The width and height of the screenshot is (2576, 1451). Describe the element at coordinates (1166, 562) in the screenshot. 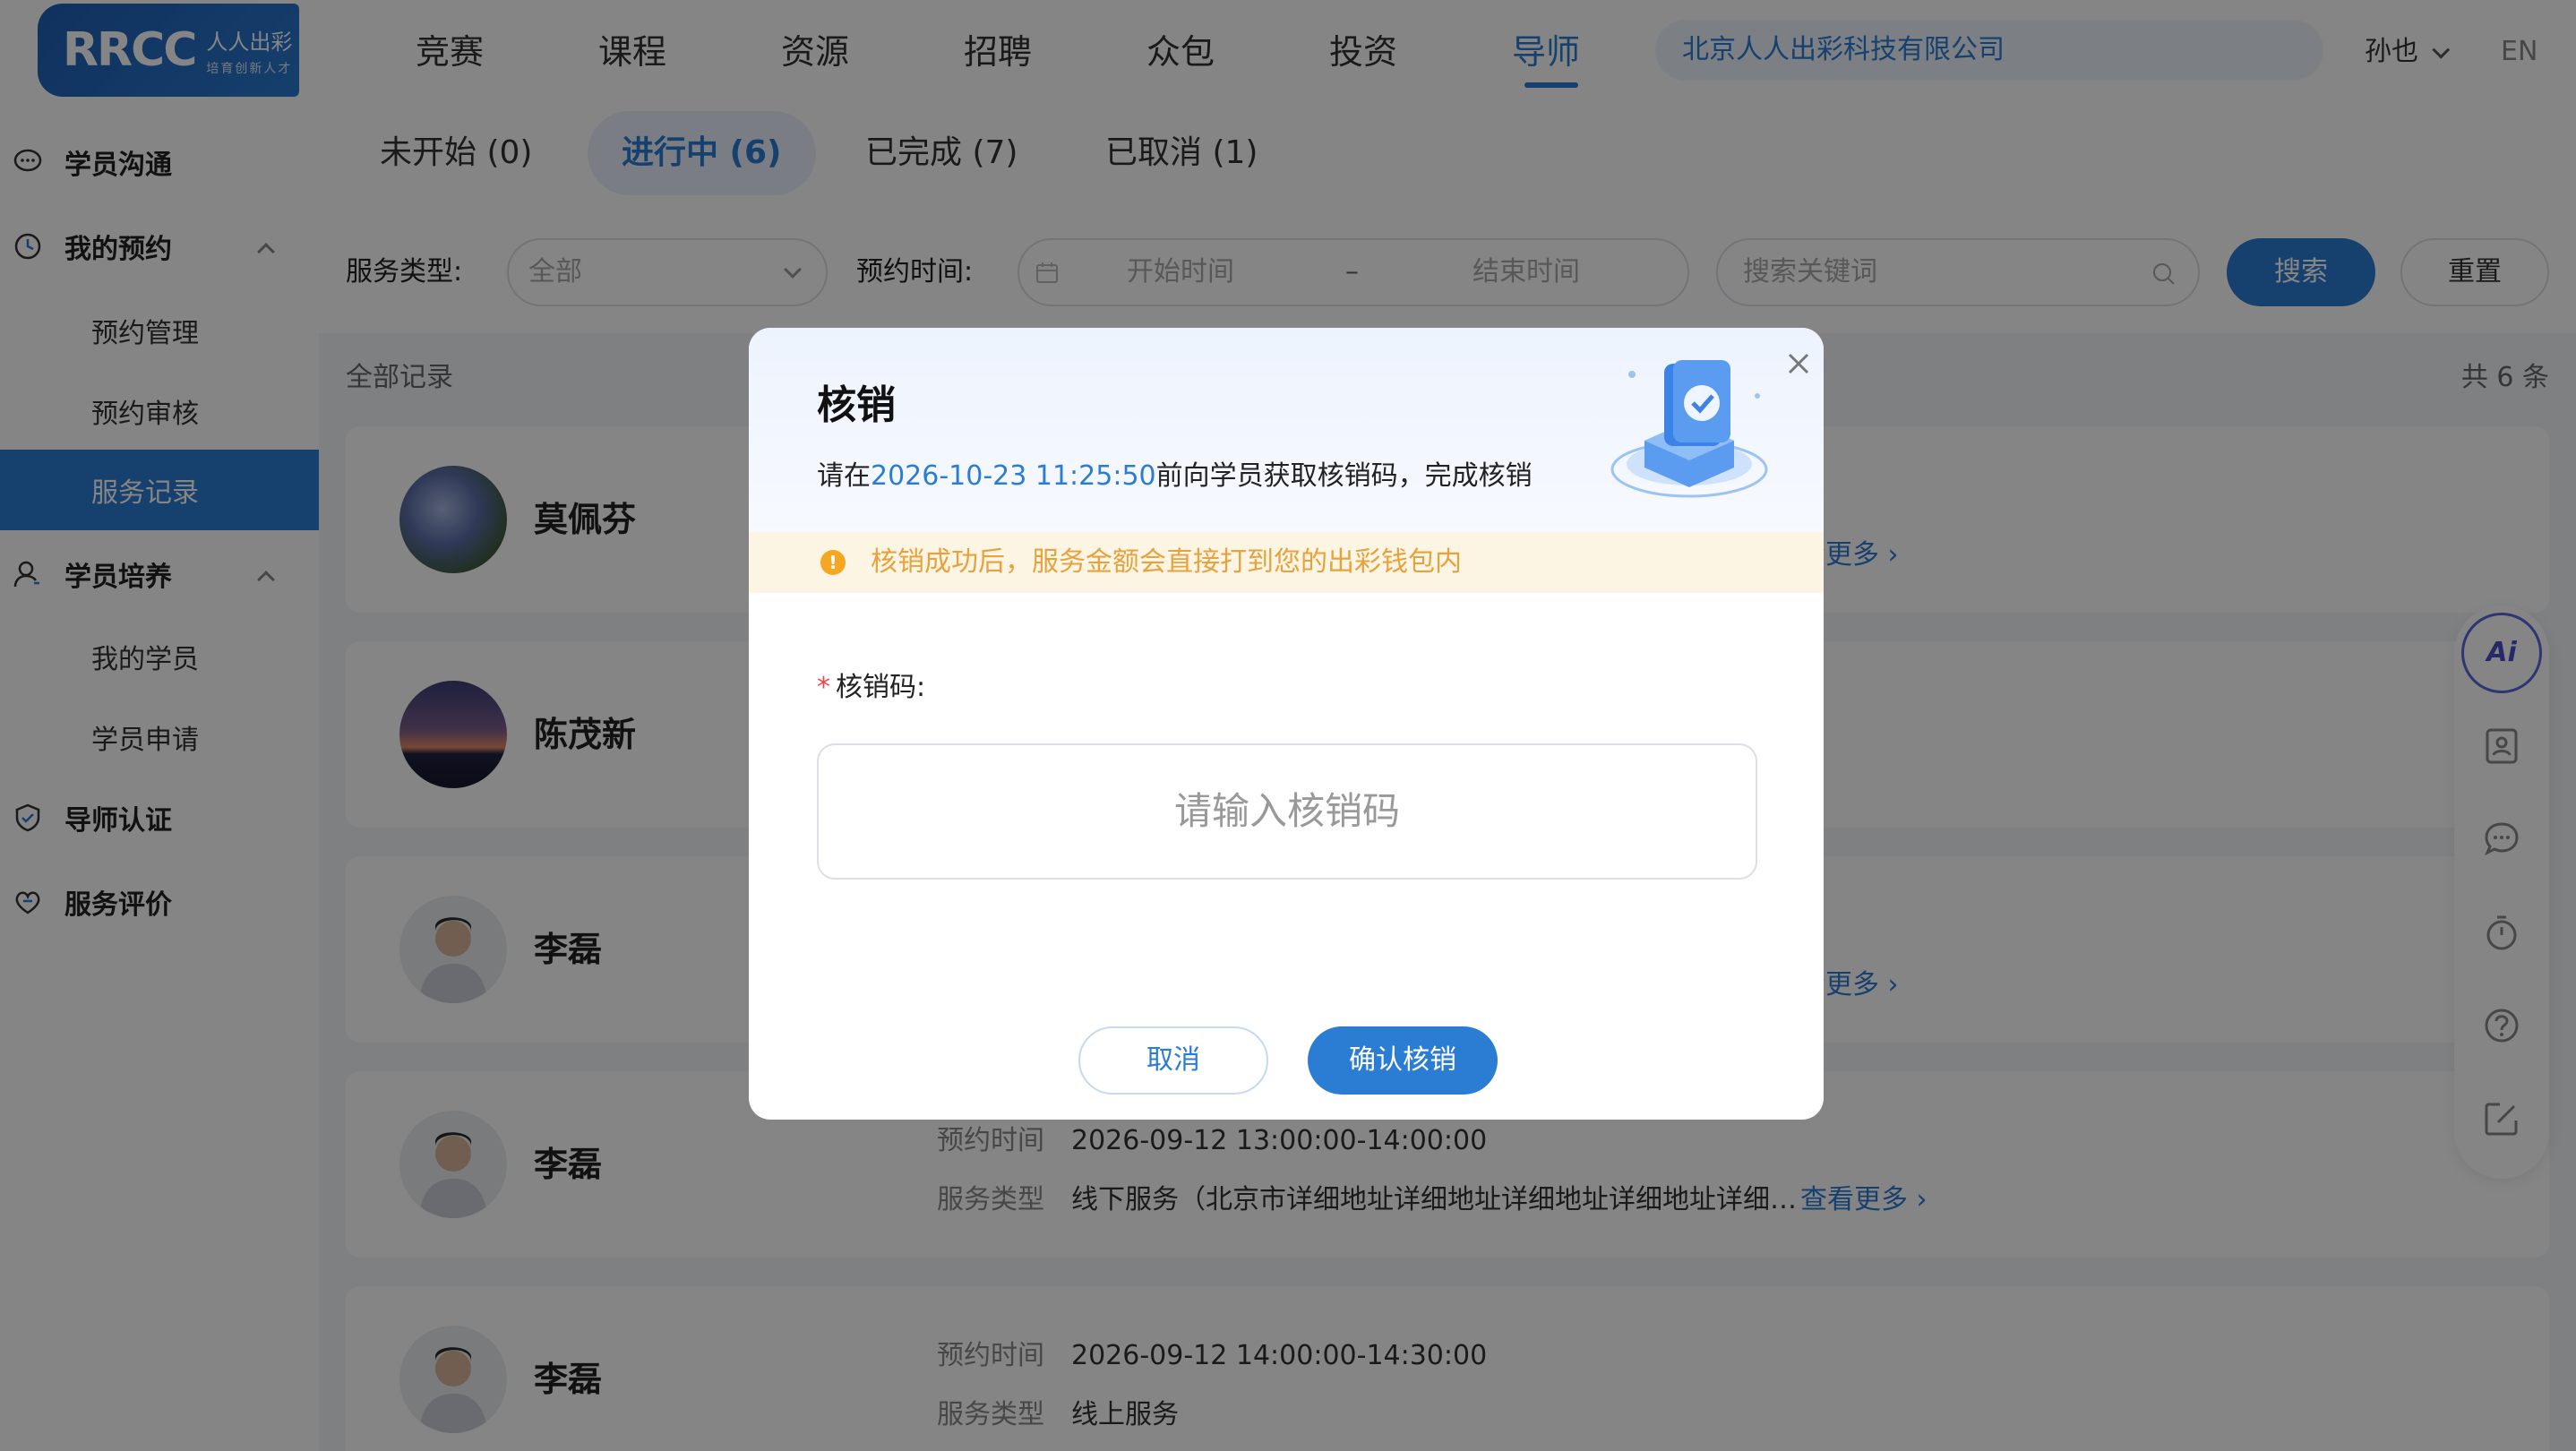

I see `notice-text: 核销成功后，服务金额会直接打到您的出彩钱包内` at that location.